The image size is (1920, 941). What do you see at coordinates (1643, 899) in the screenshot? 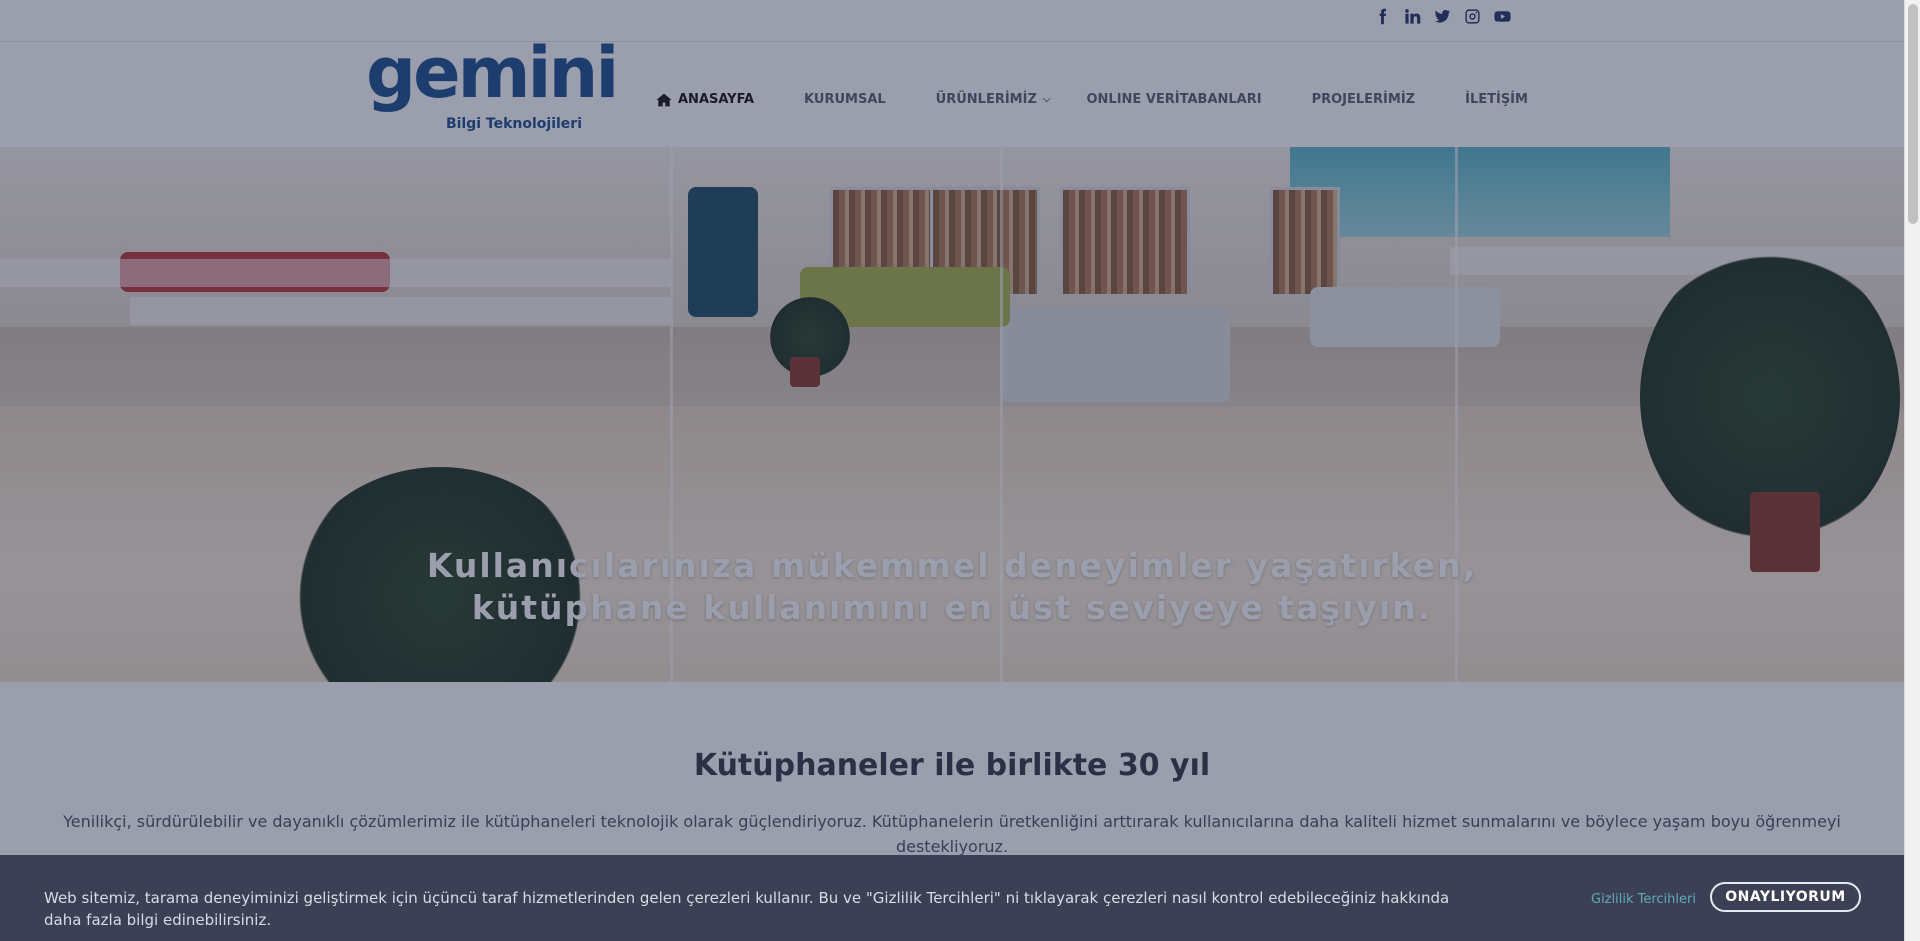
I see `privacy-preferences-link: Gizlilik Tercihleri` at bounding box center [1643, 899].